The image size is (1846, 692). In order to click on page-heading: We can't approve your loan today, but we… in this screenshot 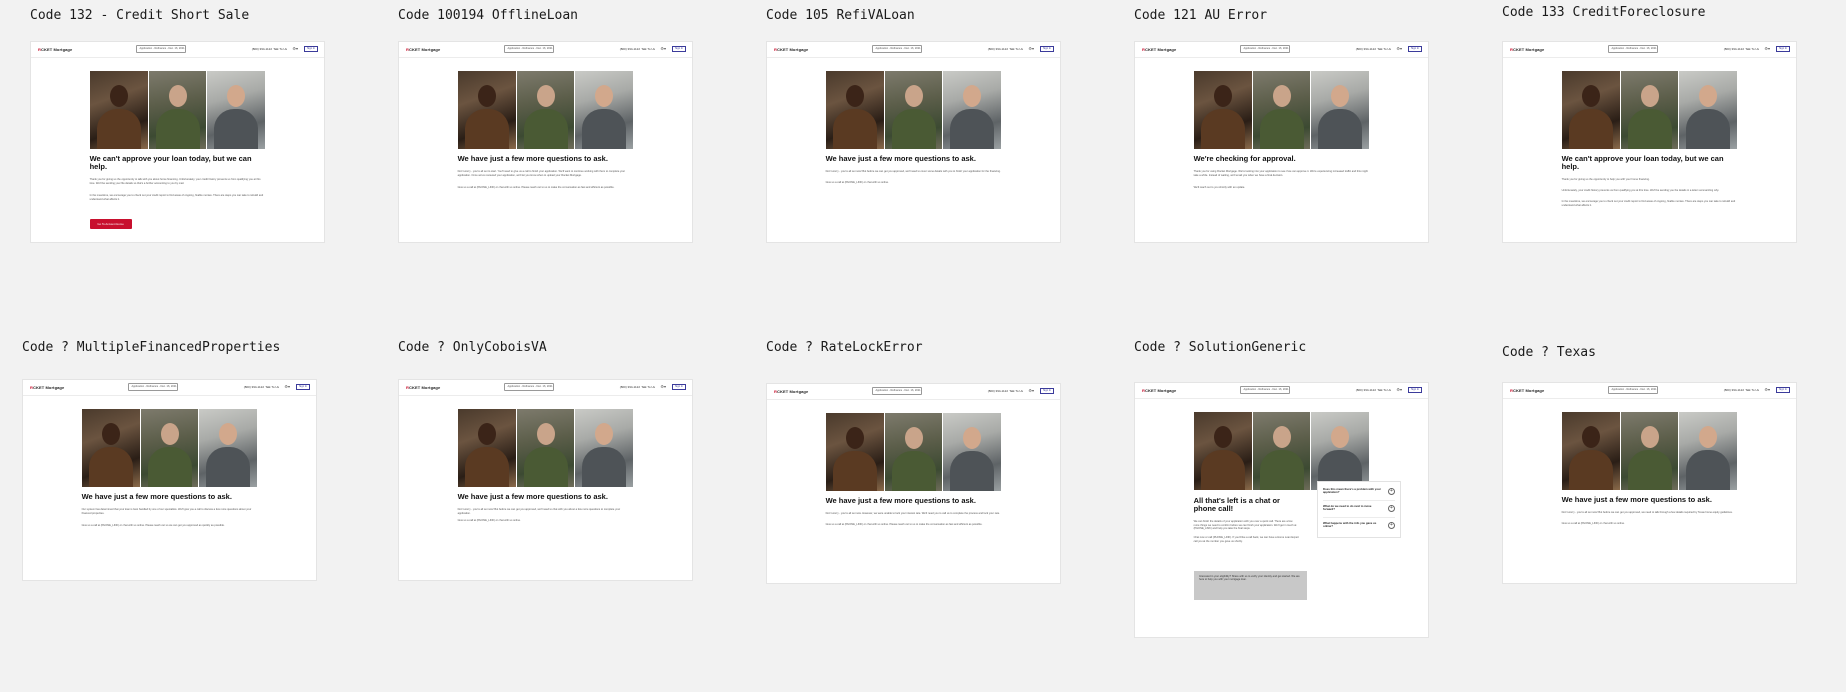, I will do `click(170, 162)`.